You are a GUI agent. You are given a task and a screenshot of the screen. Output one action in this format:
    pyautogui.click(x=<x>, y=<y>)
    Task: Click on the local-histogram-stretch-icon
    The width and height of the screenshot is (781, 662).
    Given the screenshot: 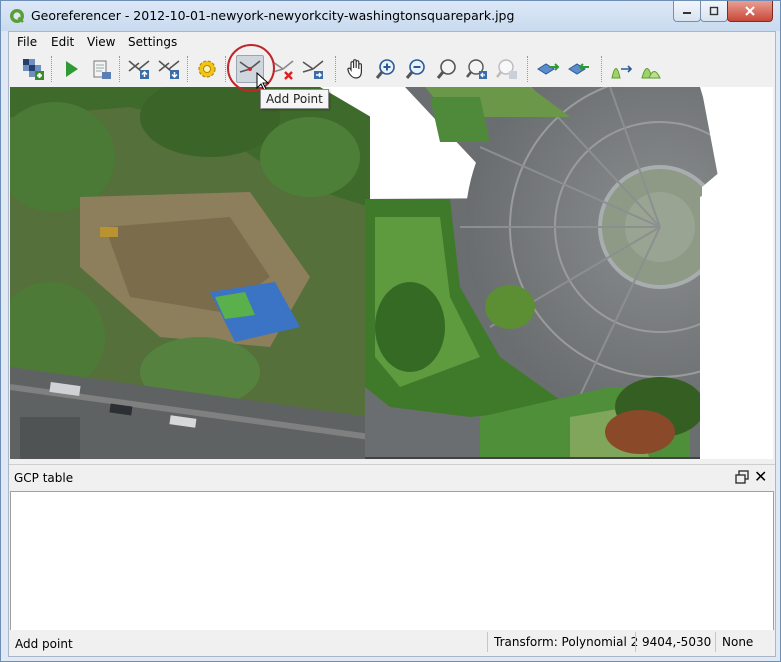 What is the action you would take?
    pyautogui.click(x=651, y=73)
    